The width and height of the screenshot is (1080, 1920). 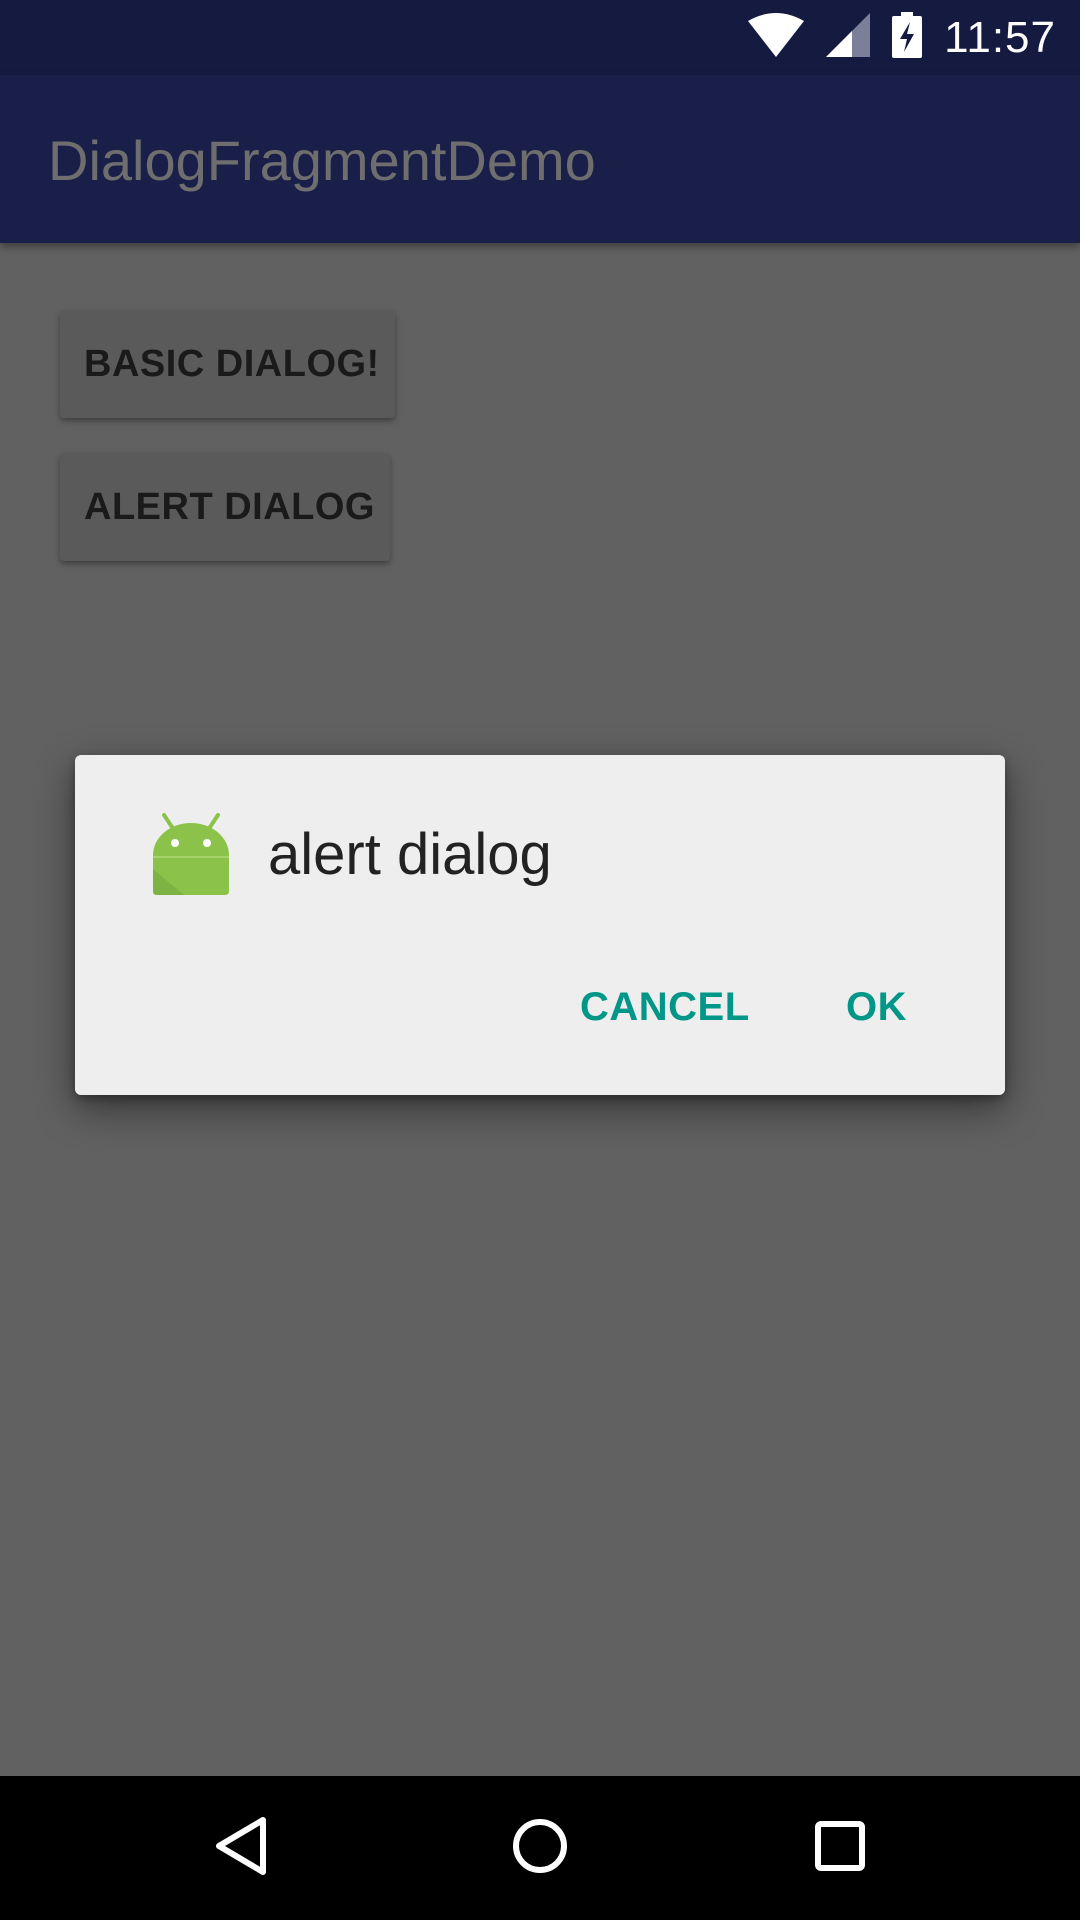 I want to click on basic-dialog-button: BASIC DIALOG!, so click(x=227, y=364).